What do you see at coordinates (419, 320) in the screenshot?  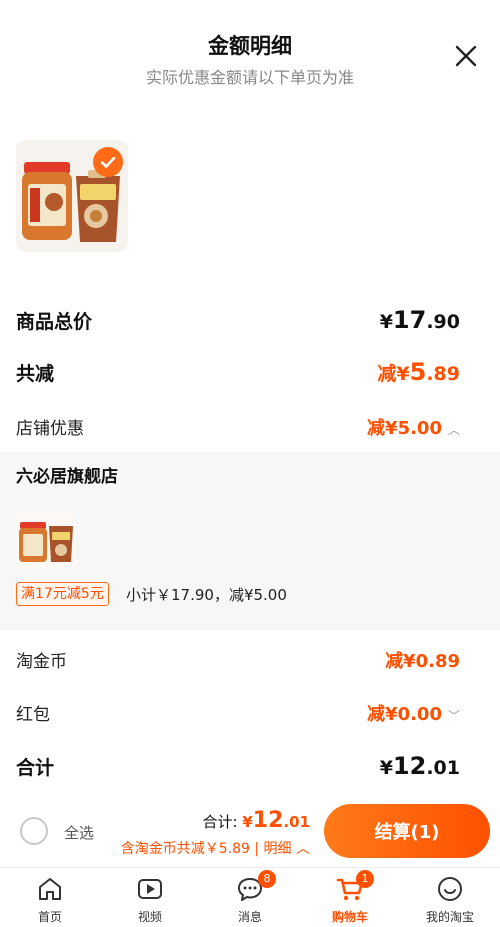 I see `goods-total-value: ¥17.90` at bounding box center [419, 320].